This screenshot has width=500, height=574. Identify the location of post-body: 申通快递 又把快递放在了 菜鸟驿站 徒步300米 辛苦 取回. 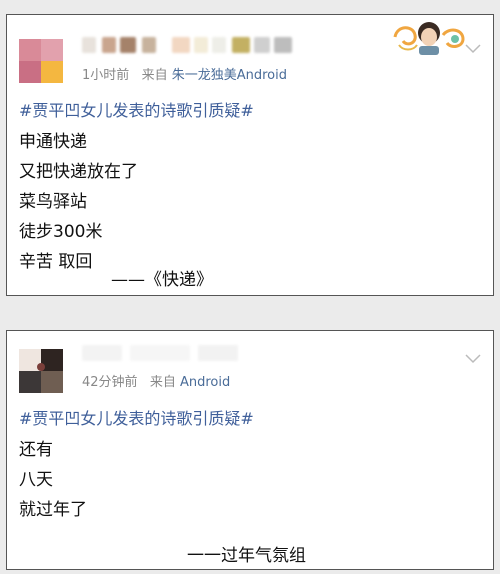
(78, 202).